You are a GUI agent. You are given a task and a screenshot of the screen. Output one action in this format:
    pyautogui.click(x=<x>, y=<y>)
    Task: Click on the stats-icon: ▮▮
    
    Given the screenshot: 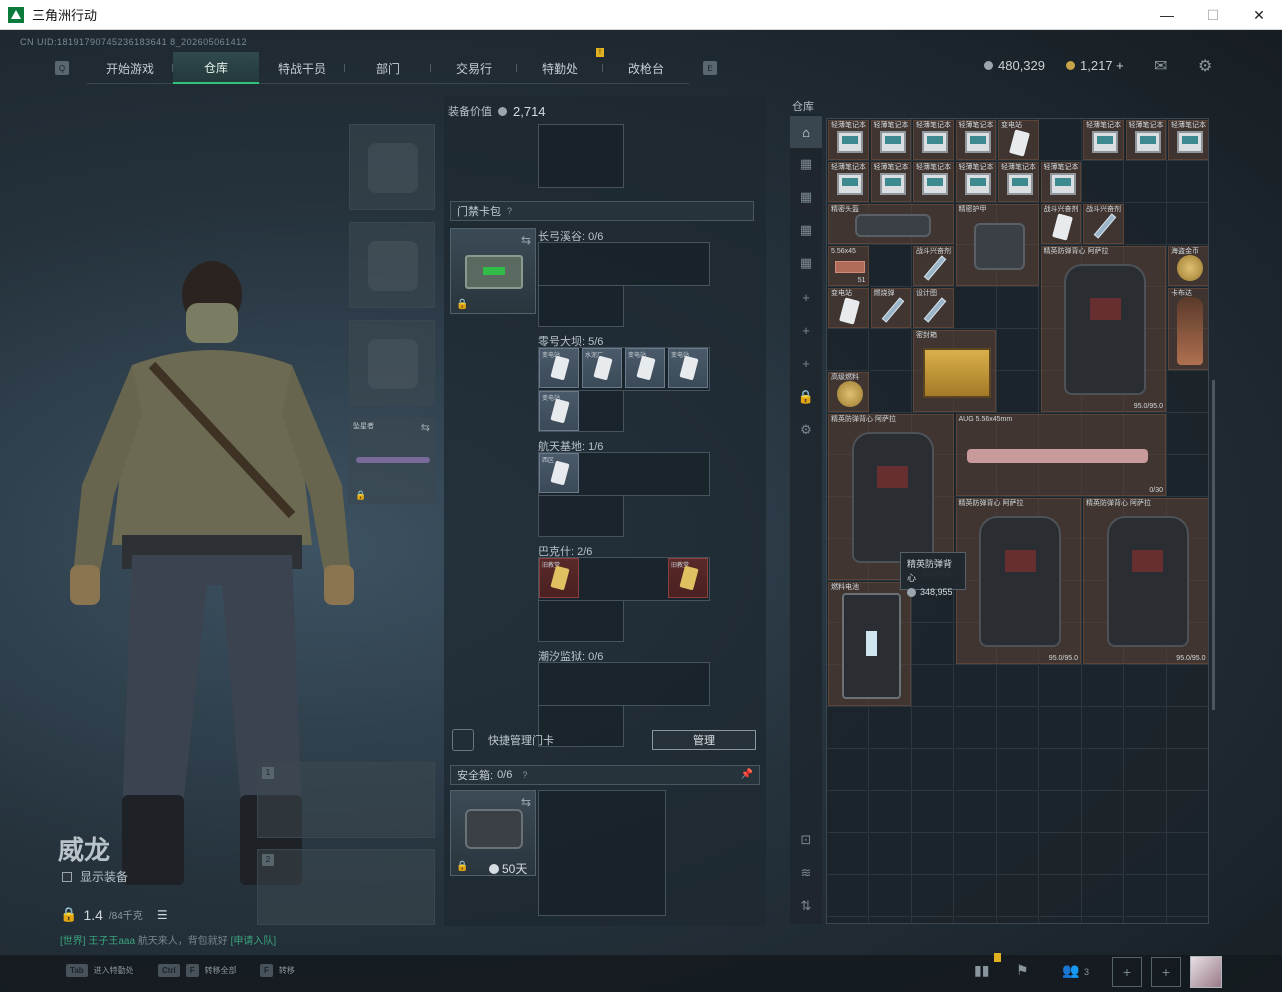 What is the action you would take?
    pyautogui.click(x=981, y=970)
    